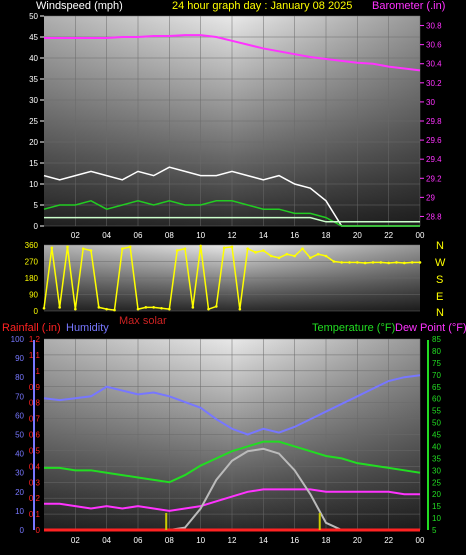  I want to click on p3-humidity-tick-label: 10, so click(19, 511).